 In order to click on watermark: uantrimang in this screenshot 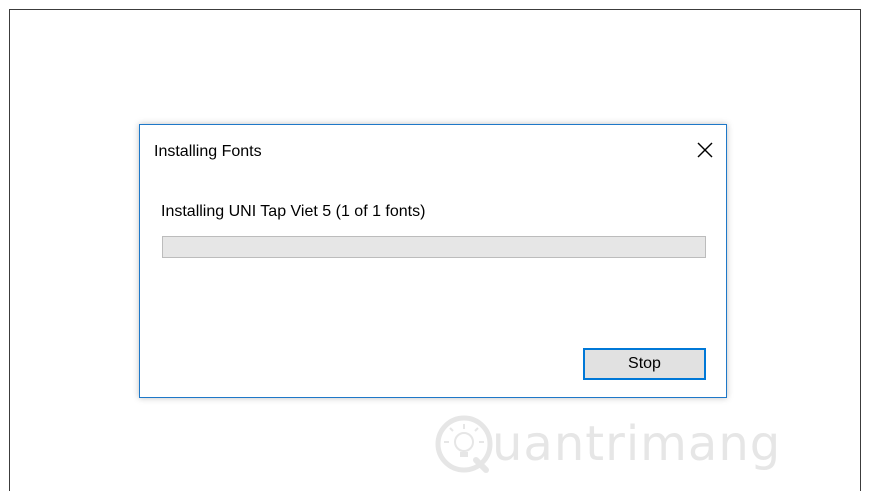, I will do `click(606, 444)`.